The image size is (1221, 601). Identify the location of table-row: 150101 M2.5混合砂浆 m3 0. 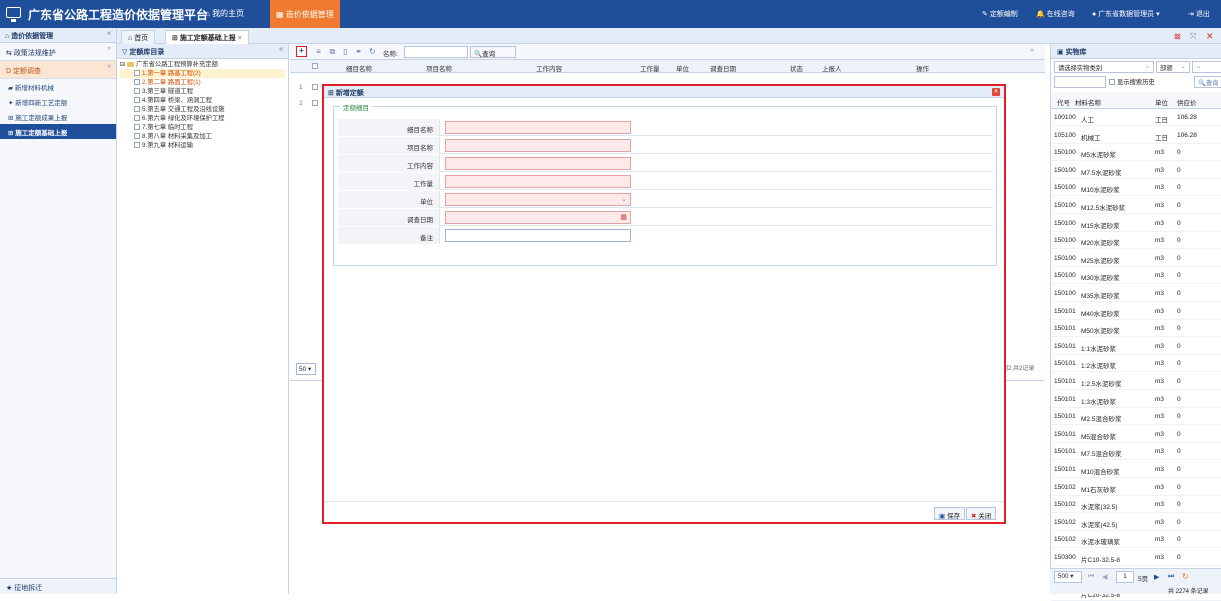
(1136, 417).